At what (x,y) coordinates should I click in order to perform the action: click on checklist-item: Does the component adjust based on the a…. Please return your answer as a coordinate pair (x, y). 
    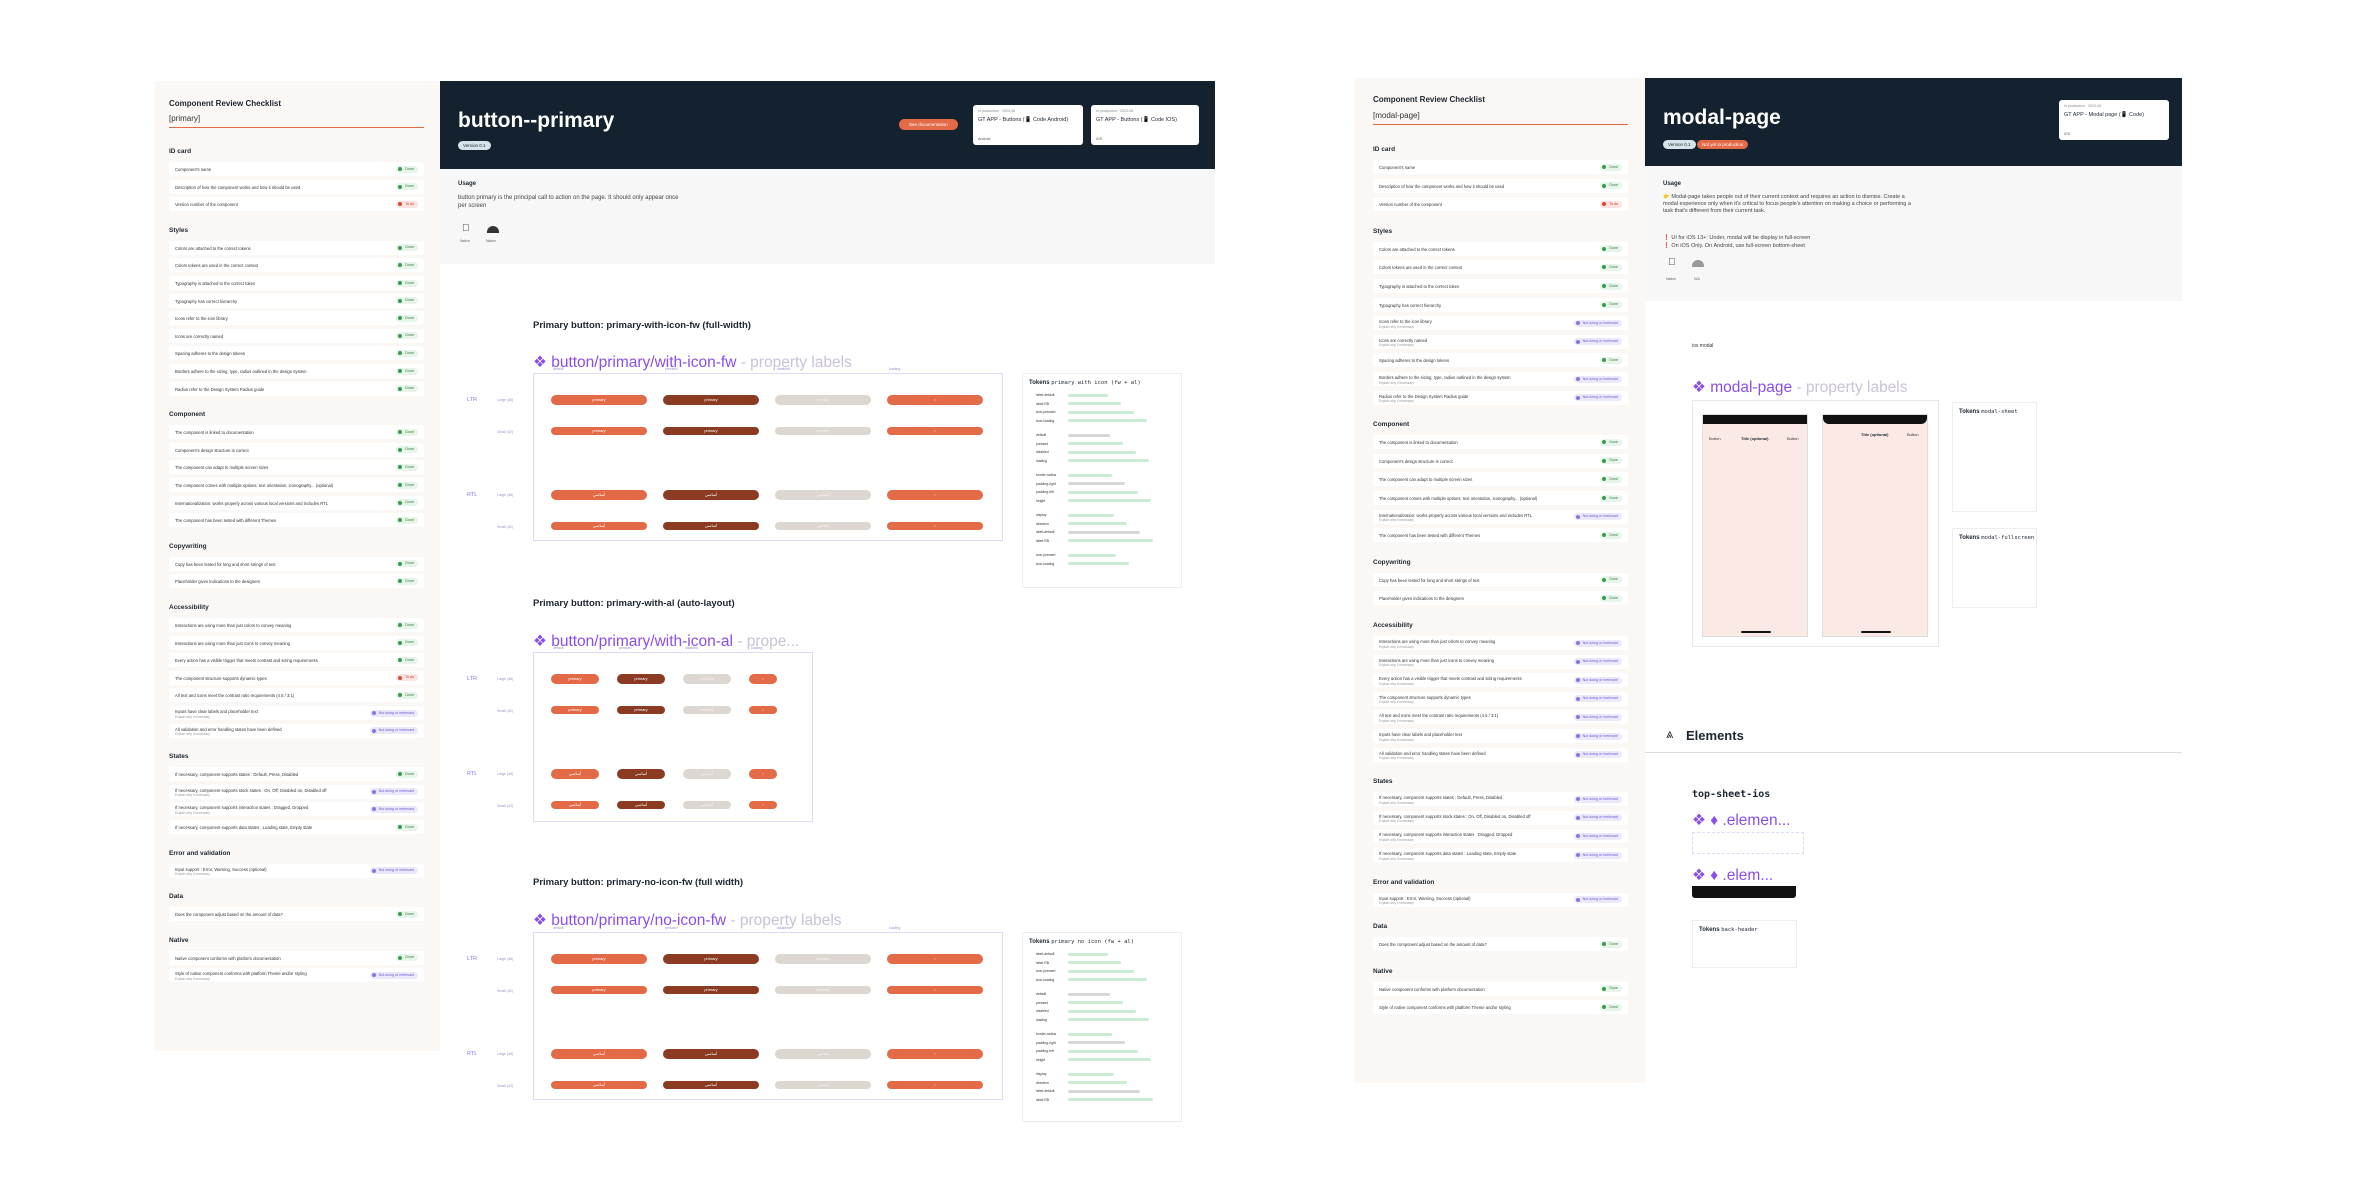
    Looking at the image, I should click on (1500, 944).